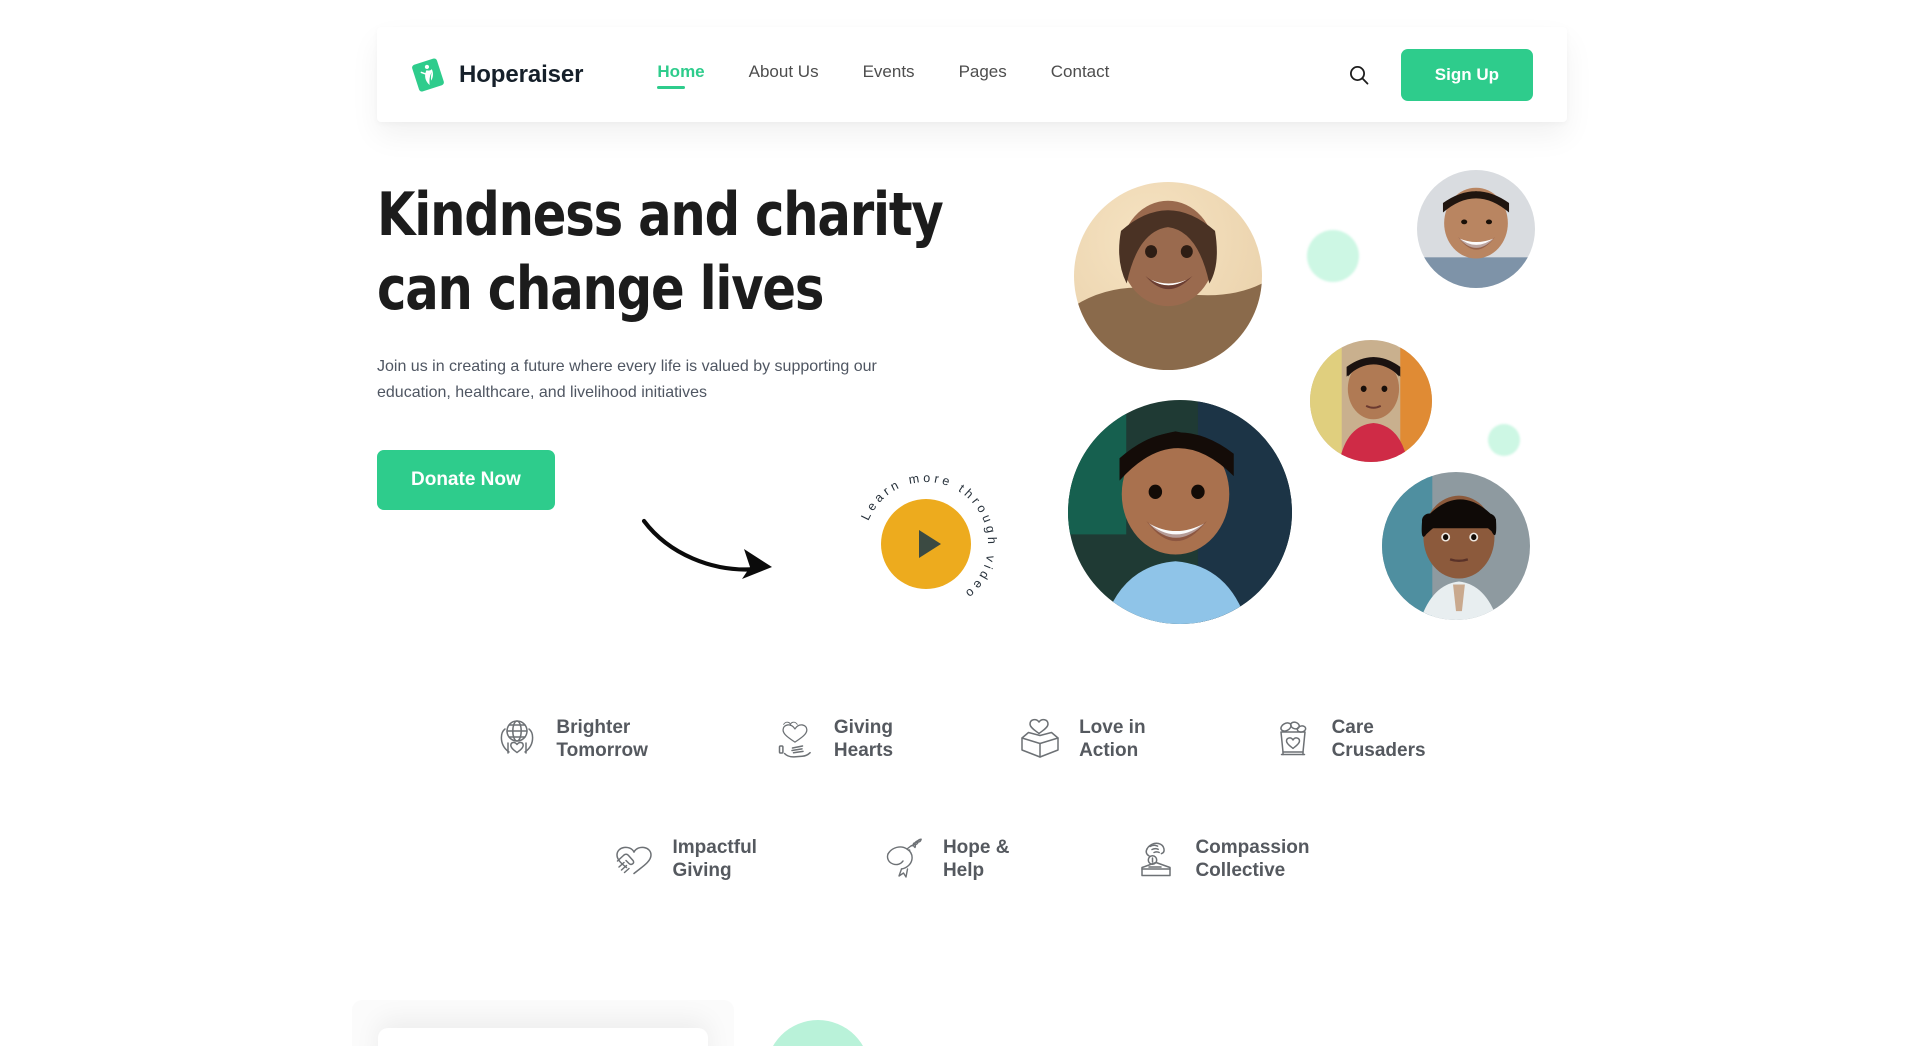  I want to click on hero-photo-collage, so click(1320, 400).